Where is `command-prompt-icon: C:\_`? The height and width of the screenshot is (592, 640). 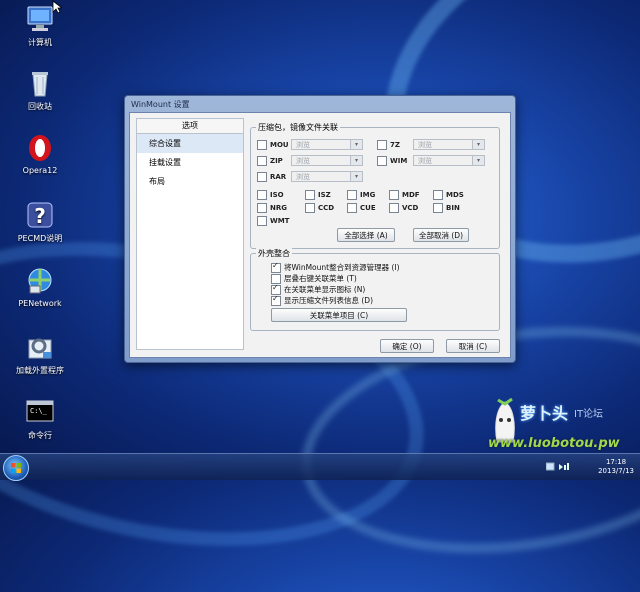
command-prompt-icon: C:\_ is located at coordinates (40, 412).